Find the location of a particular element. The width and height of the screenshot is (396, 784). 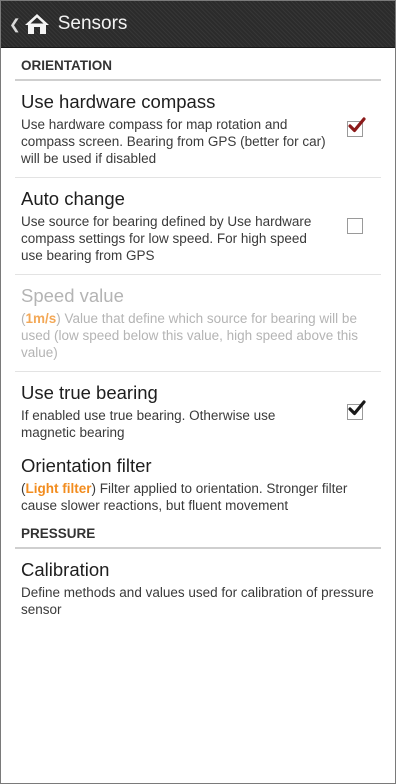

section-header-orientation: ORIENTATION is located at coordinates (198, 64).